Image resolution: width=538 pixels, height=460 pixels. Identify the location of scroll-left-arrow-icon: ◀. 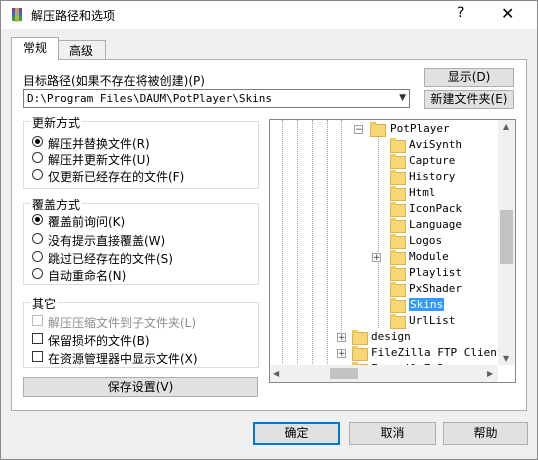
(276, 373).